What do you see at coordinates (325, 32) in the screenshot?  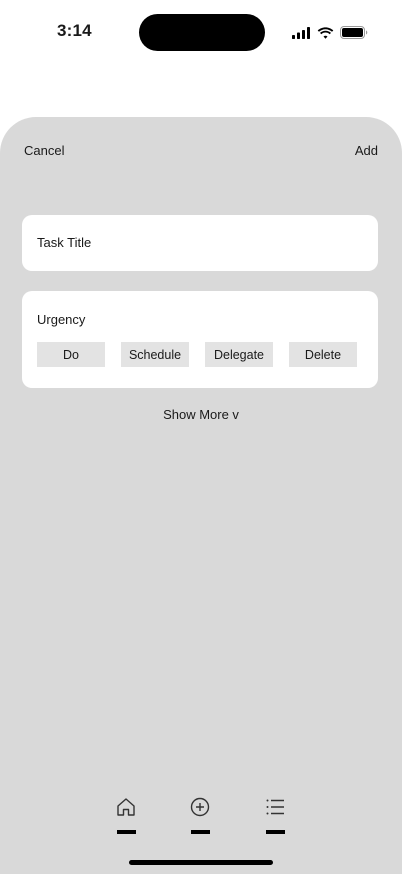 I see `wifi-icon` at bounding box center [325, 32].